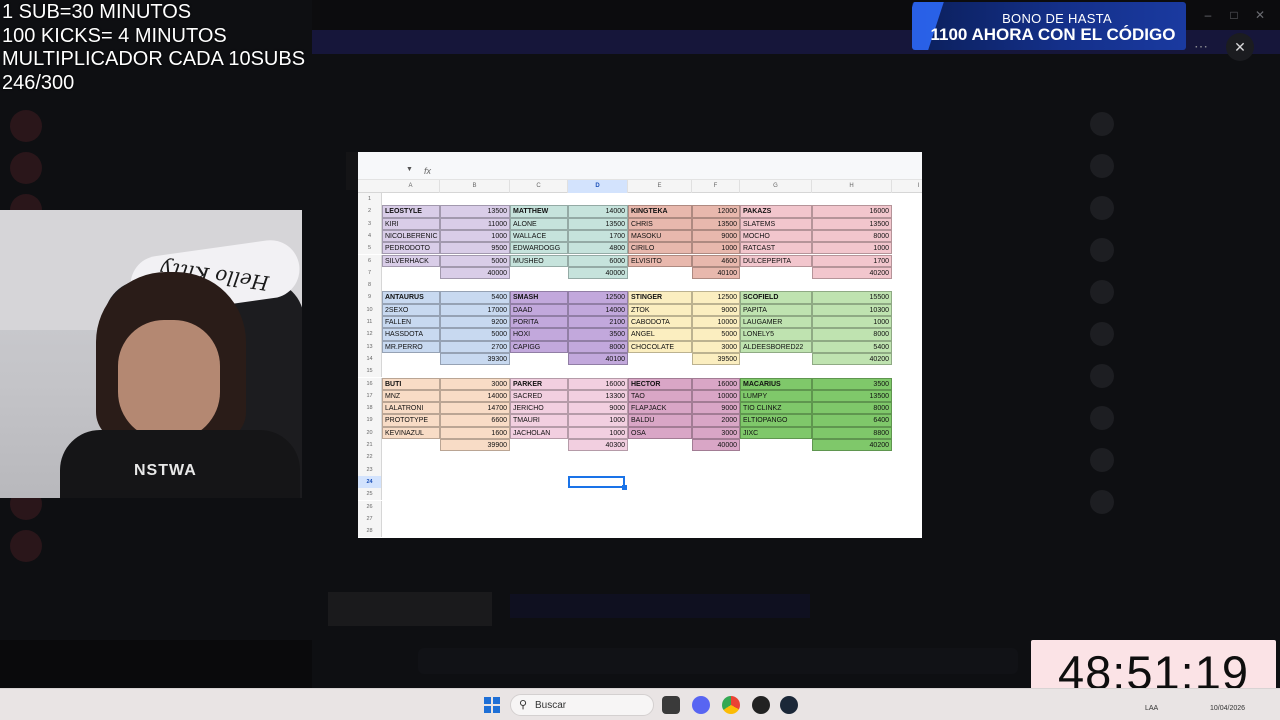 The height and width of the screenshot is (720, 1280). Describe the element at coordinates (370, 396) in the screenshot. I see `row-header-17: 17` at that location.